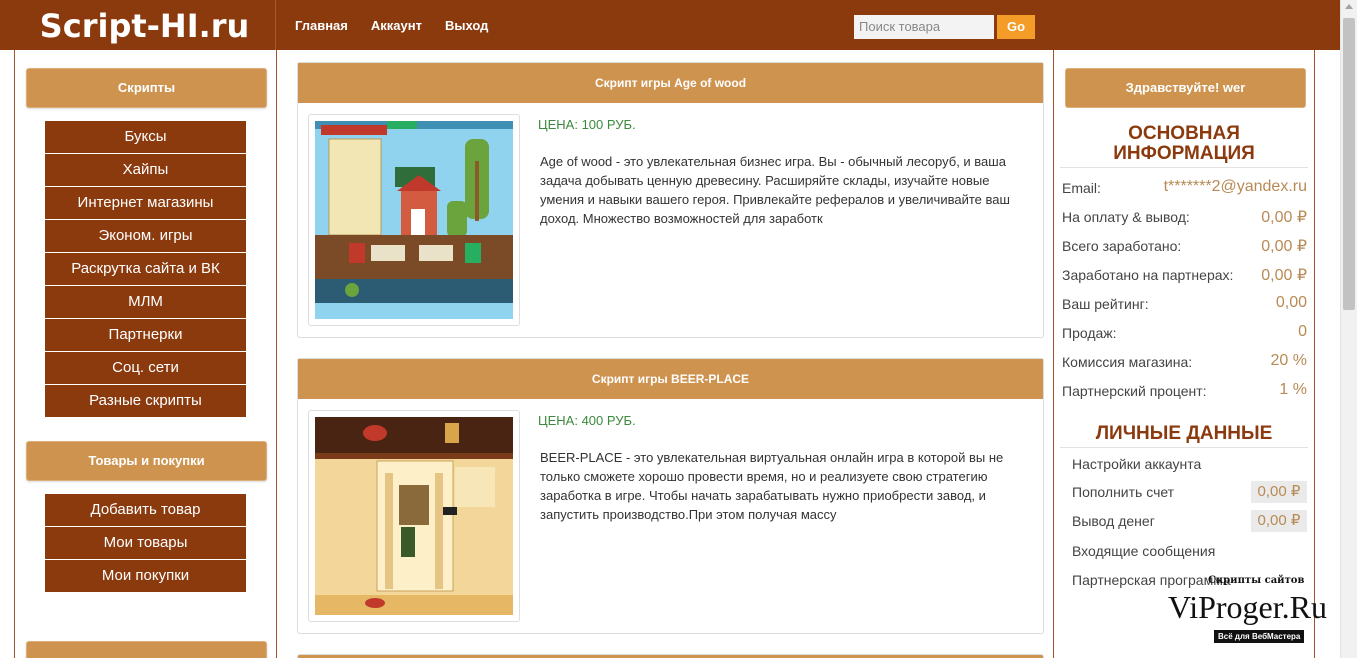  Describe the element at coordinates (670, 656) in the screenshot. I see `product-card-next` at that location.